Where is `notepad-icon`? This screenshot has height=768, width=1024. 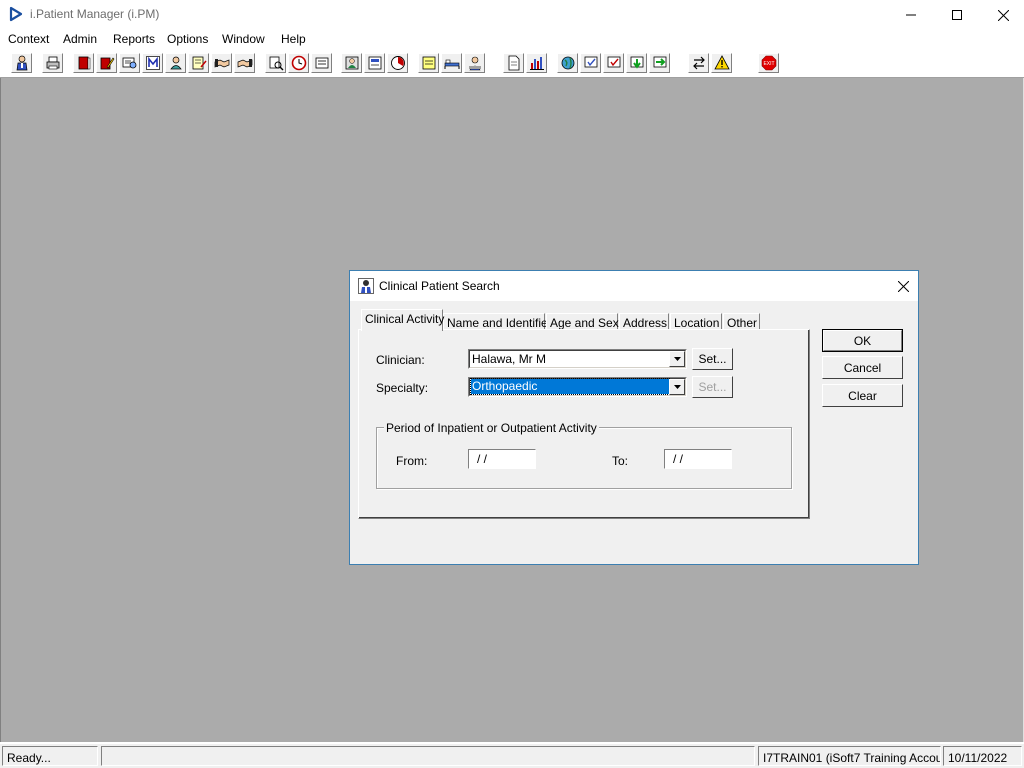
notepad-icon is located at coordinates (428, 63).